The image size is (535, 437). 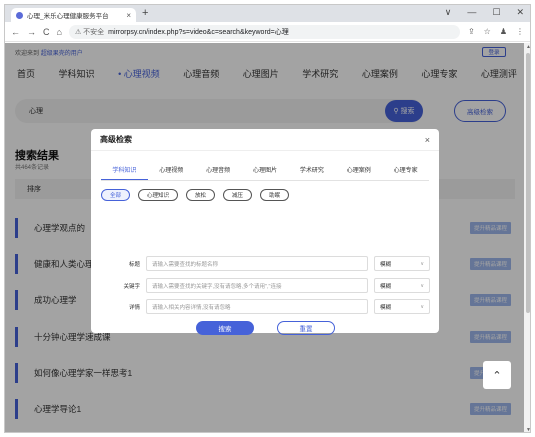 What do you see at coordinates (201, 195) in the screenshot?
I see `chip-relax: 放松` at bounding box center [201, 195].